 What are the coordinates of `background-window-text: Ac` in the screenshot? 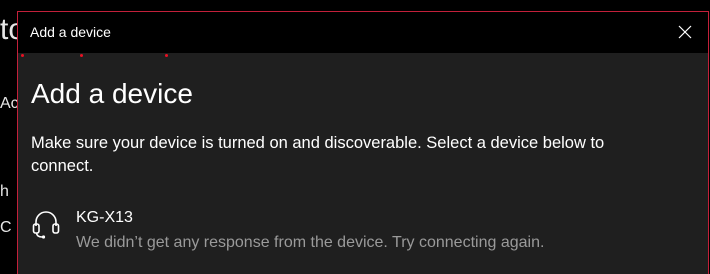 It's located at (8, 103).